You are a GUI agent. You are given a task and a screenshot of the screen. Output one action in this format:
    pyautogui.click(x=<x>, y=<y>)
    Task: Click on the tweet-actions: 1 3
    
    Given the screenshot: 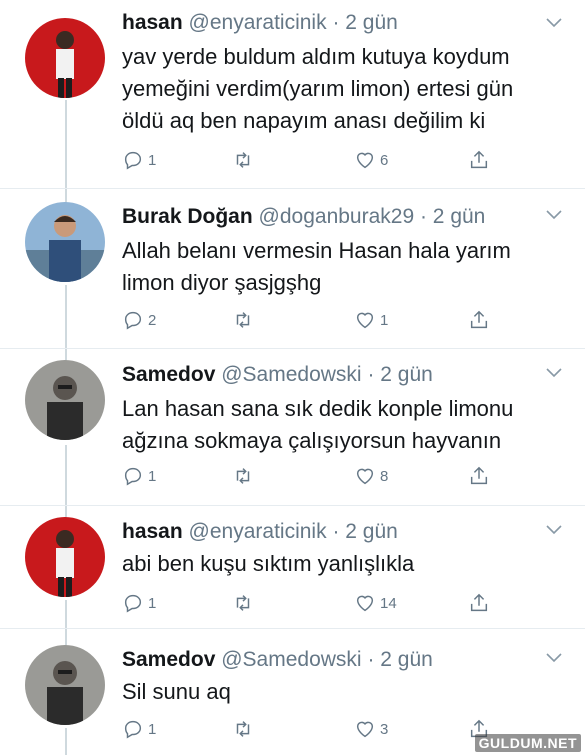 What is the action you would take?
    pyautogui.click(x=312, y=729)
    